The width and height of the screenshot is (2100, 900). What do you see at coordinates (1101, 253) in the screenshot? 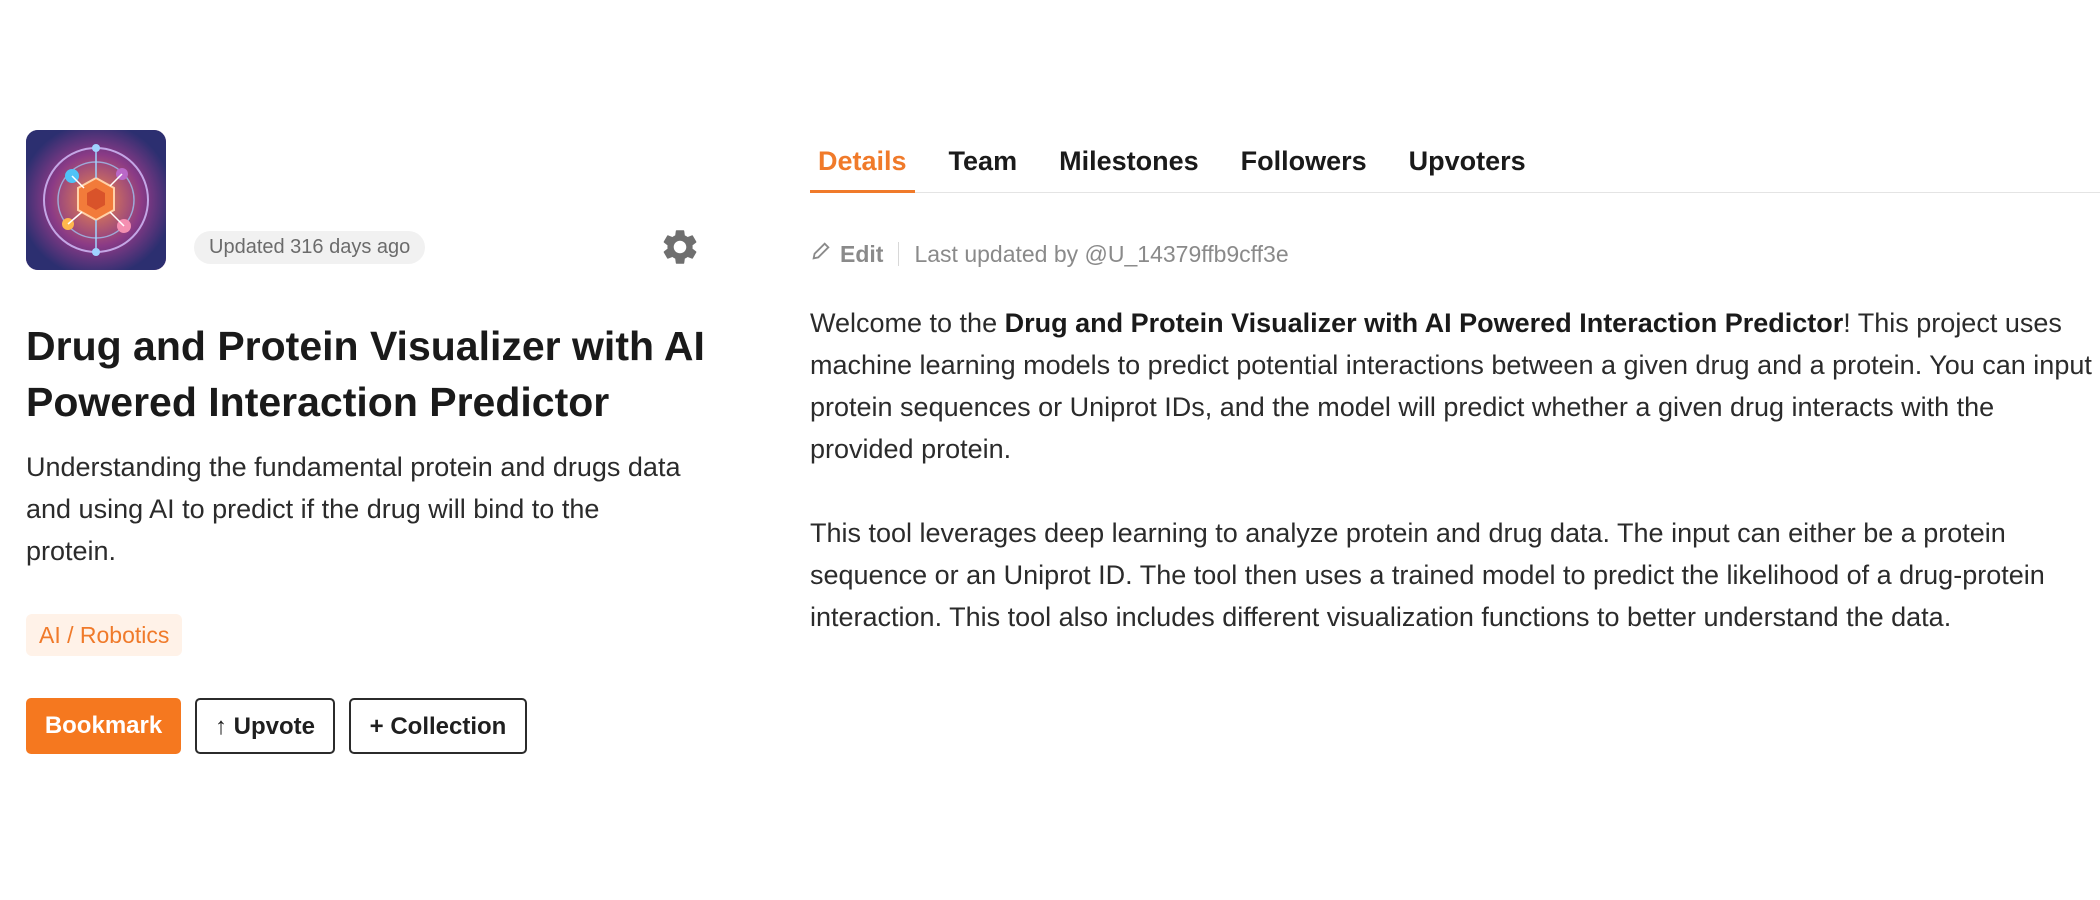
I see `last-updated-text: Last updated by @U_14379ffb9cff3e` at bounding box center [1101, 253].